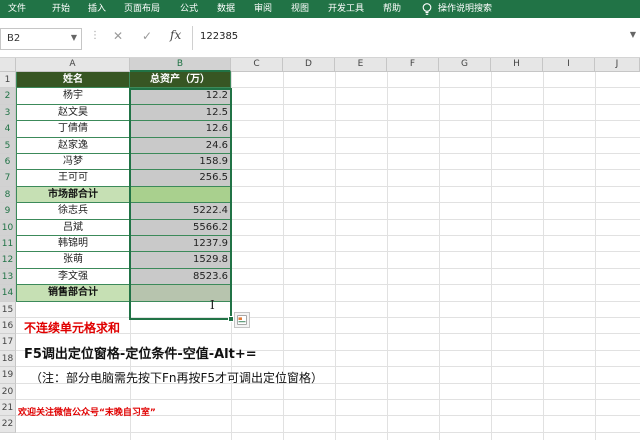  I want to click on assets-cell: 8523.6, so click(180, 277).